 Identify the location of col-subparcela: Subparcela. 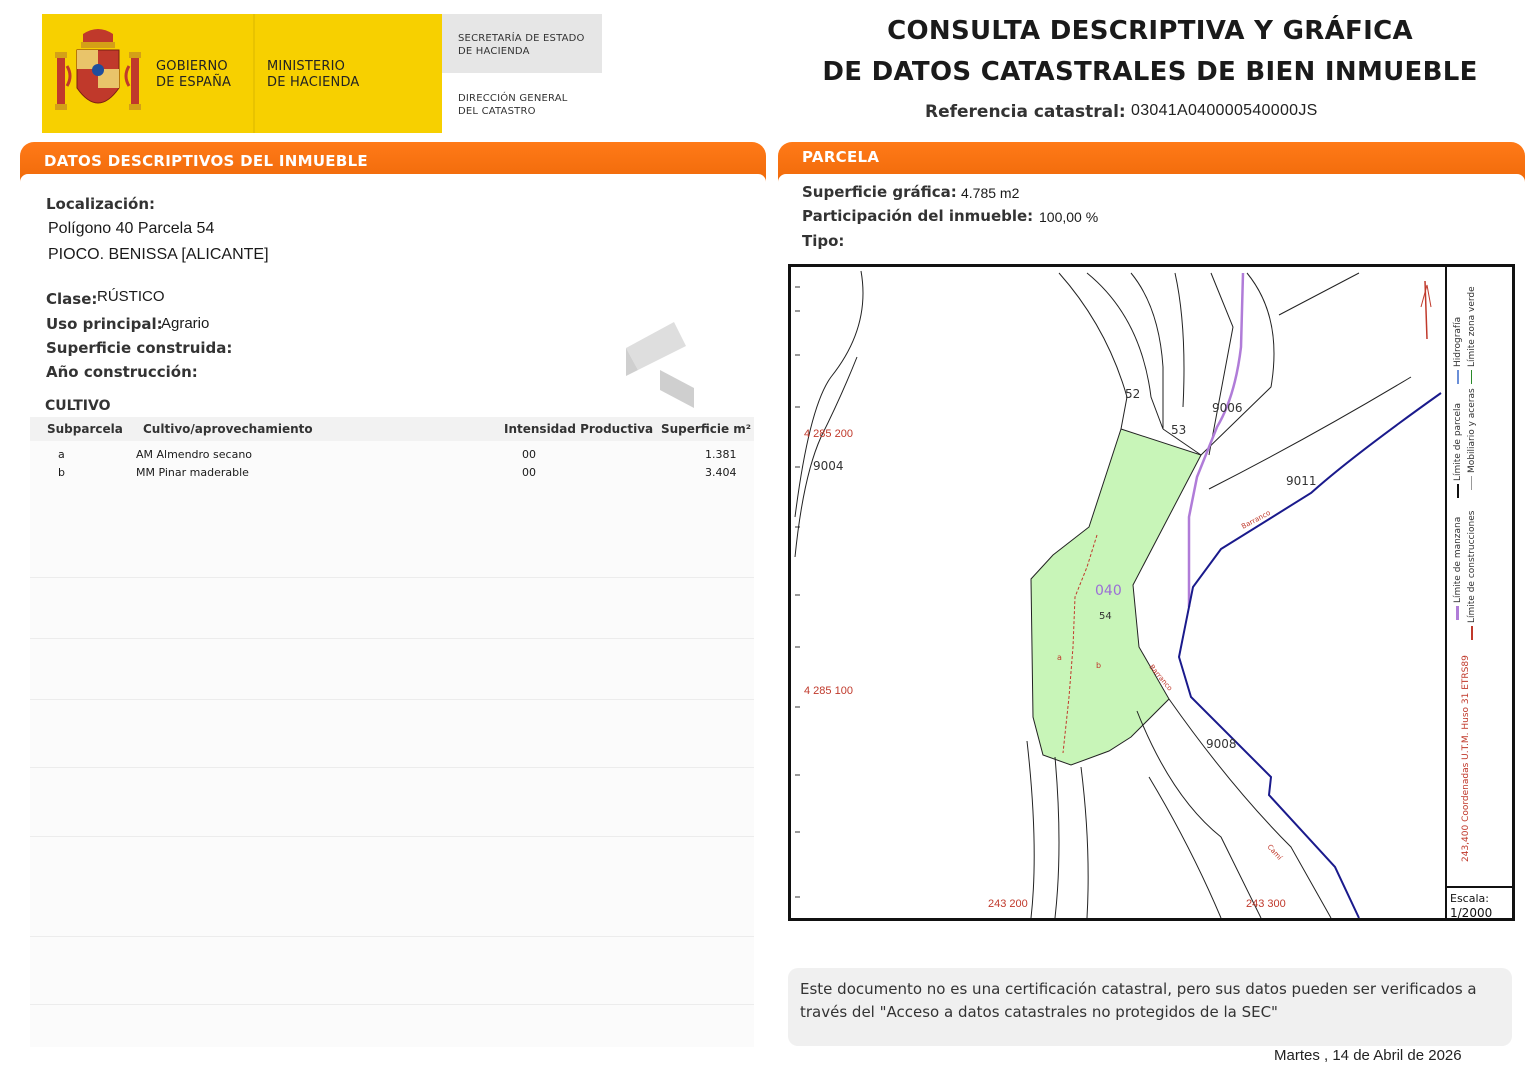
(85, 429).